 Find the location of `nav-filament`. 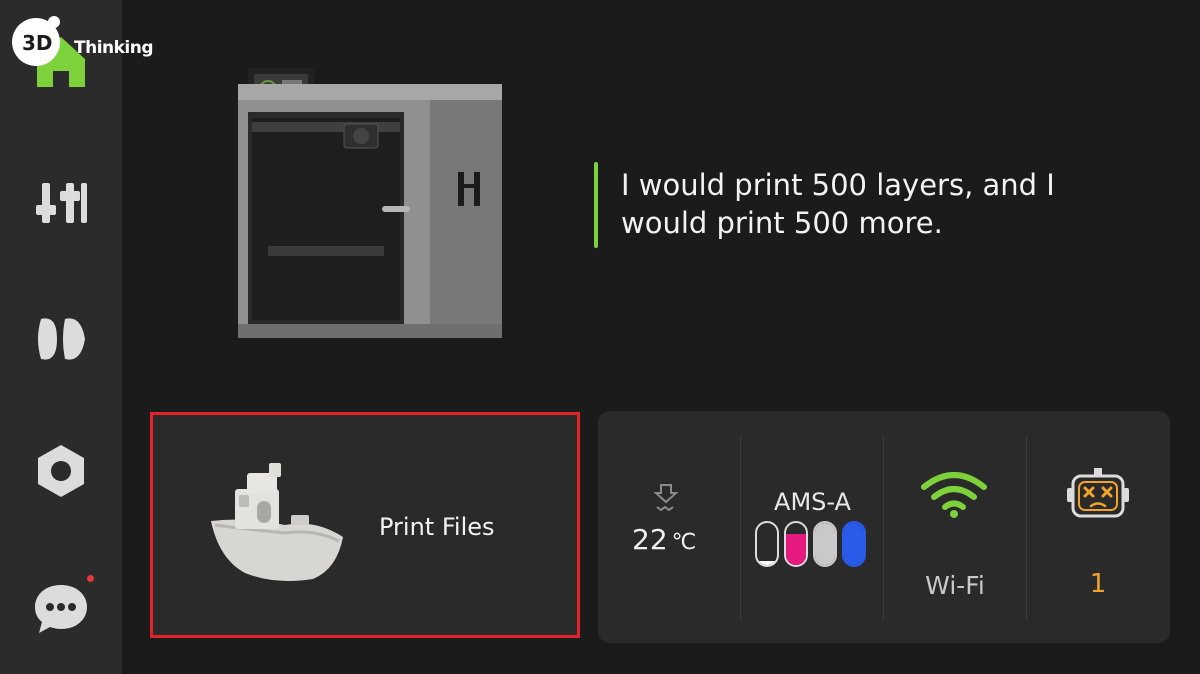

nav-filament is located at coordinates (61, 339).